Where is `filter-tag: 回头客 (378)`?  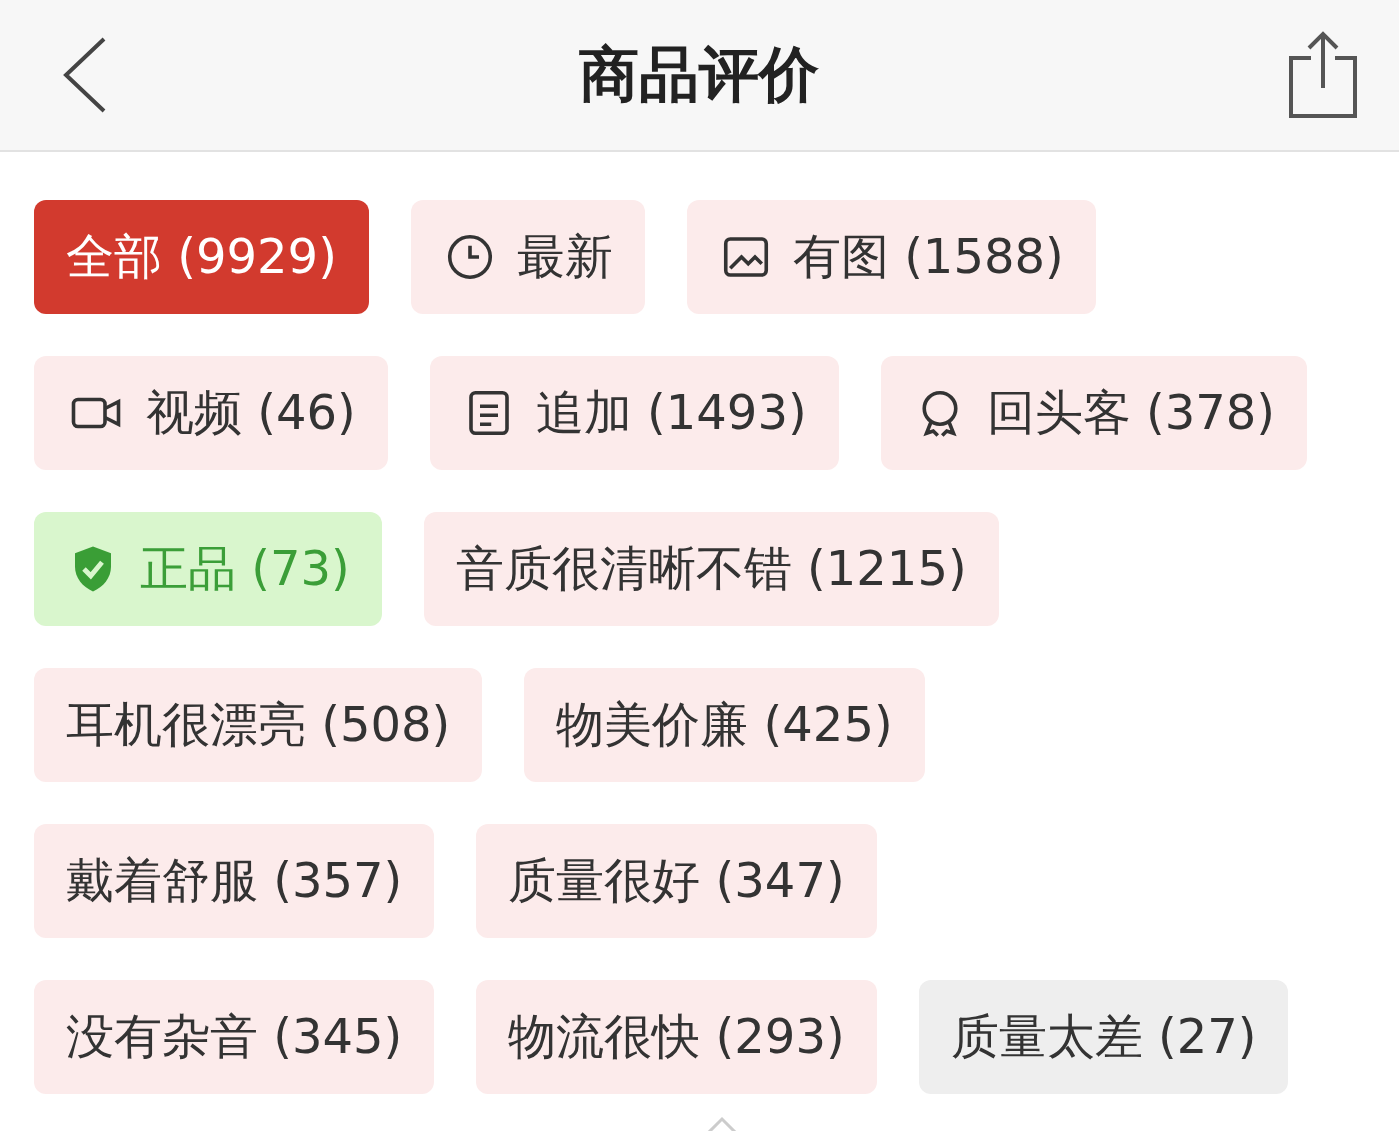 filter-tag: 回头客 (378) is located at coordinates (1093, 413).